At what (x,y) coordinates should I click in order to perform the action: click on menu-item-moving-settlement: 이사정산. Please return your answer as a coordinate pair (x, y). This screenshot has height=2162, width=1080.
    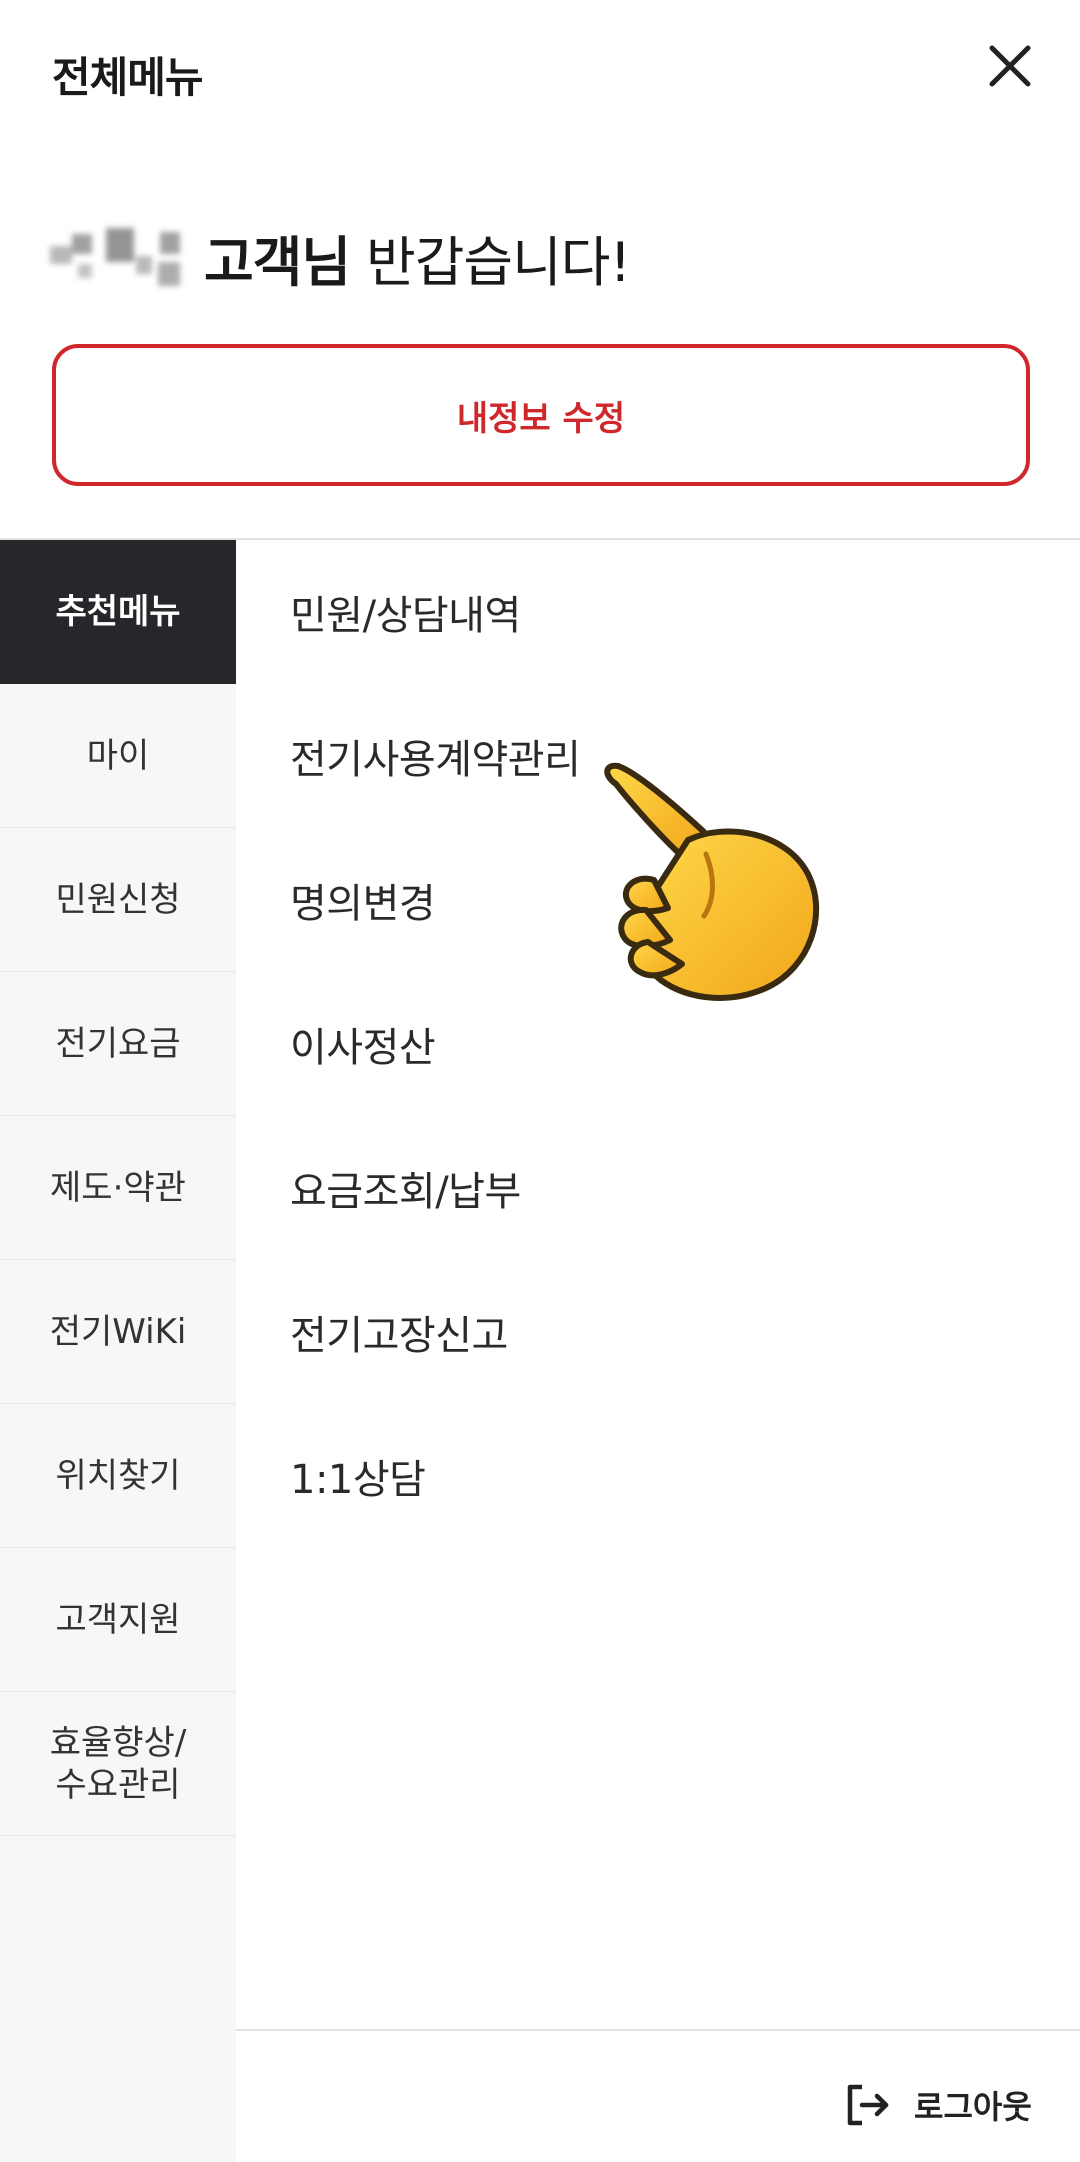
    Looking at the image, I should click on (363, 1044).